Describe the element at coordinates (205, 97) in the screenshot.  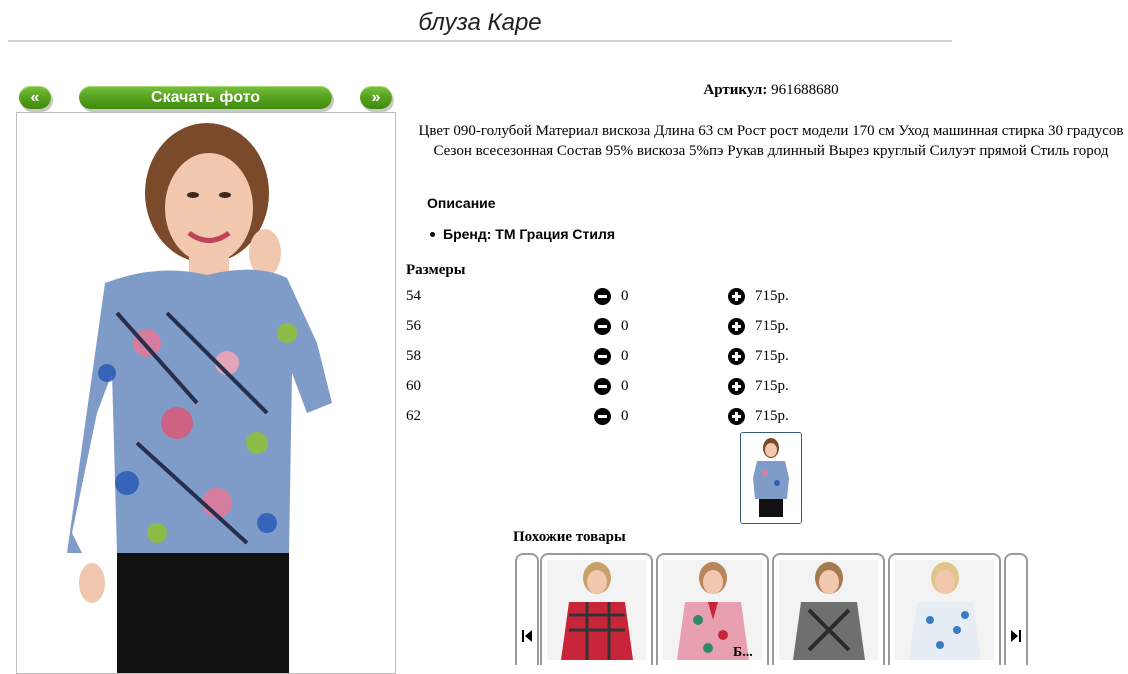
I see `download-photo-button: Скачать фото` at that location.